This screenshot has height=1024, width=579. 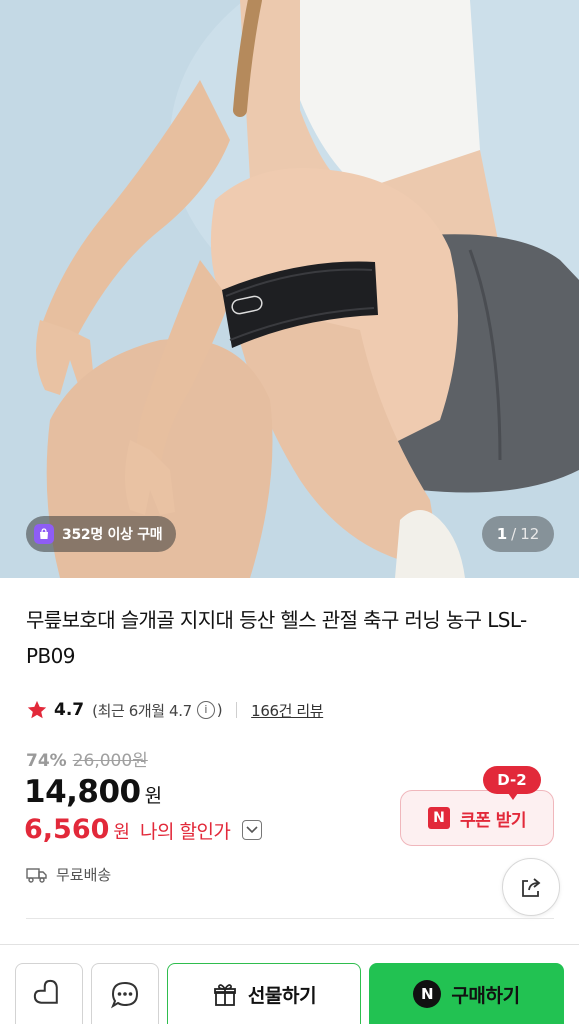 I want to click on naver-pay-logo-icon: N, so click(x=427, y=994).